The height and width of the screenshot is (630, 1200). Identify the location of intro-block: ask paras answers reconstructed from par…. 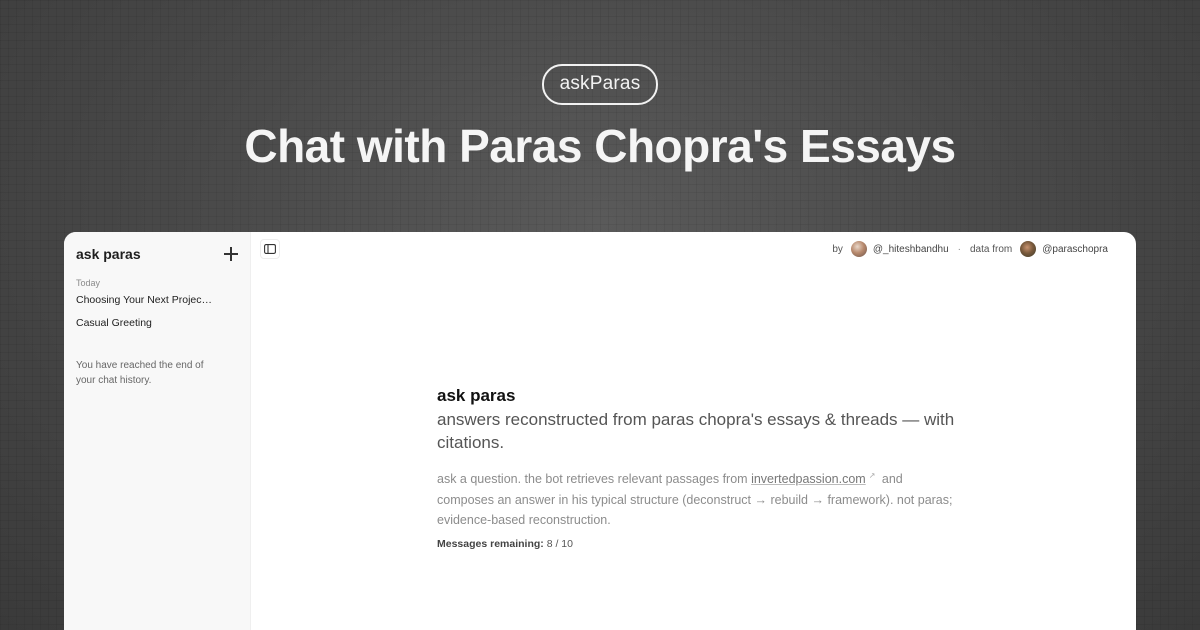
(697, 468).